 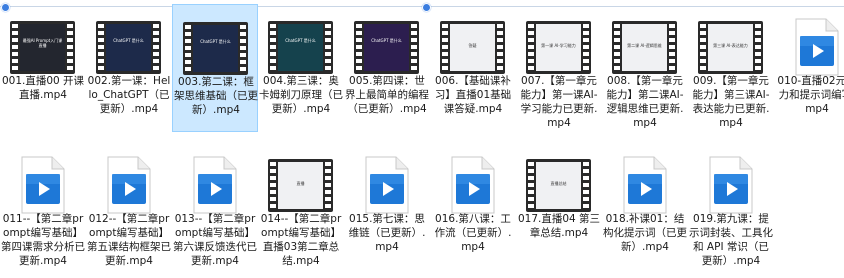 What do you see at coordinates (645, 102) in the screenshot?
I see `file-name: 008.【第一章元能力】第二课AI-逻辑思维已更新.mp4` at bounding box center [645, 102].